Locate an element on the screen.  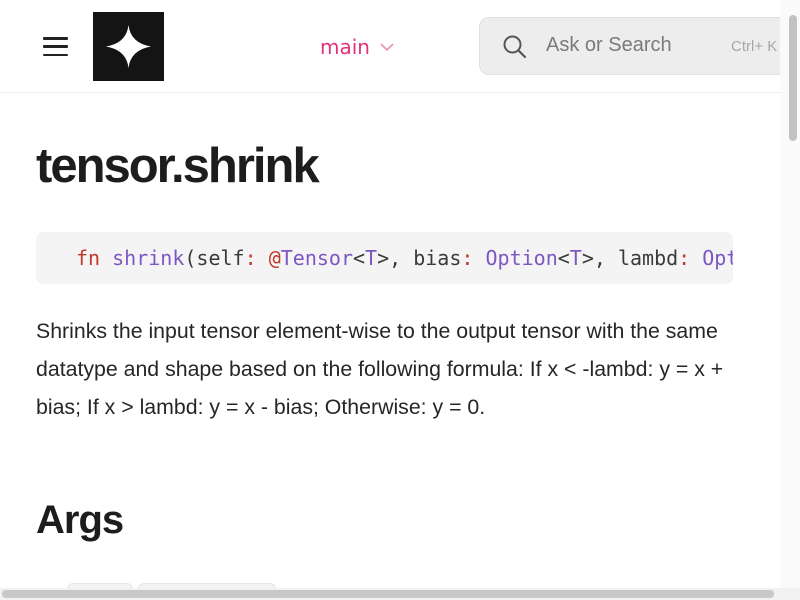
search-icon is located at coordinates (515, 47).